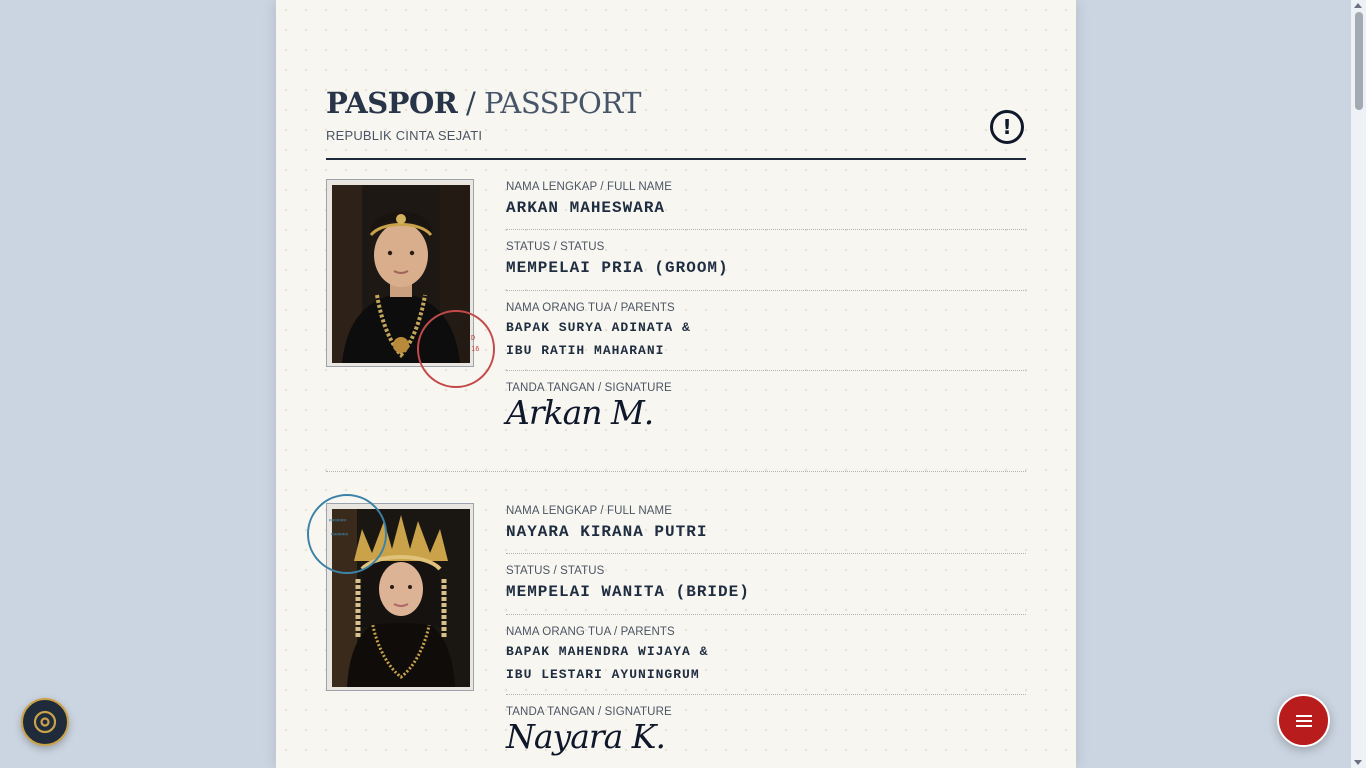 The height and width of the screenshot is (768, 1366). Describe the element at coordinates (586, 736) in the screenshot. I see `bride-signature: Nayara K.` at that location.